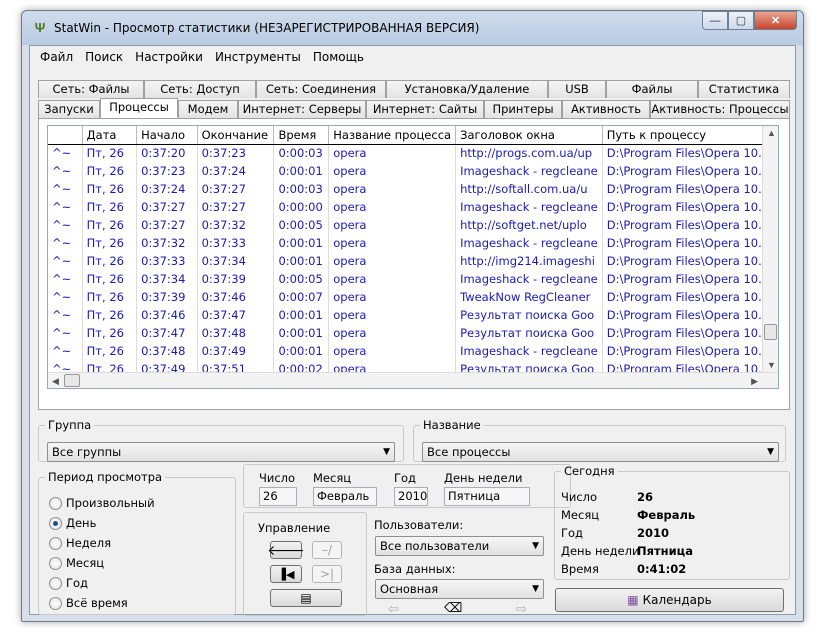  I want to click on today-year-label: Год, so click(572, 533).